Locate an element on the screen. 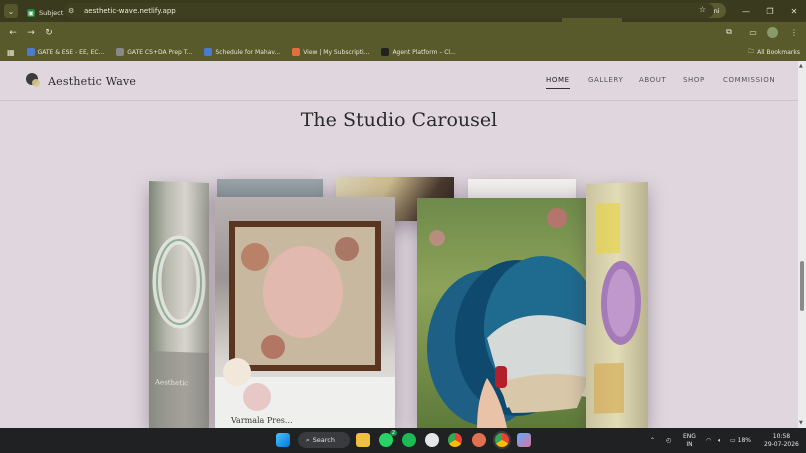 The image size is (806, 453). taskbar-search-label: Search is located at coordinates (323, 440).